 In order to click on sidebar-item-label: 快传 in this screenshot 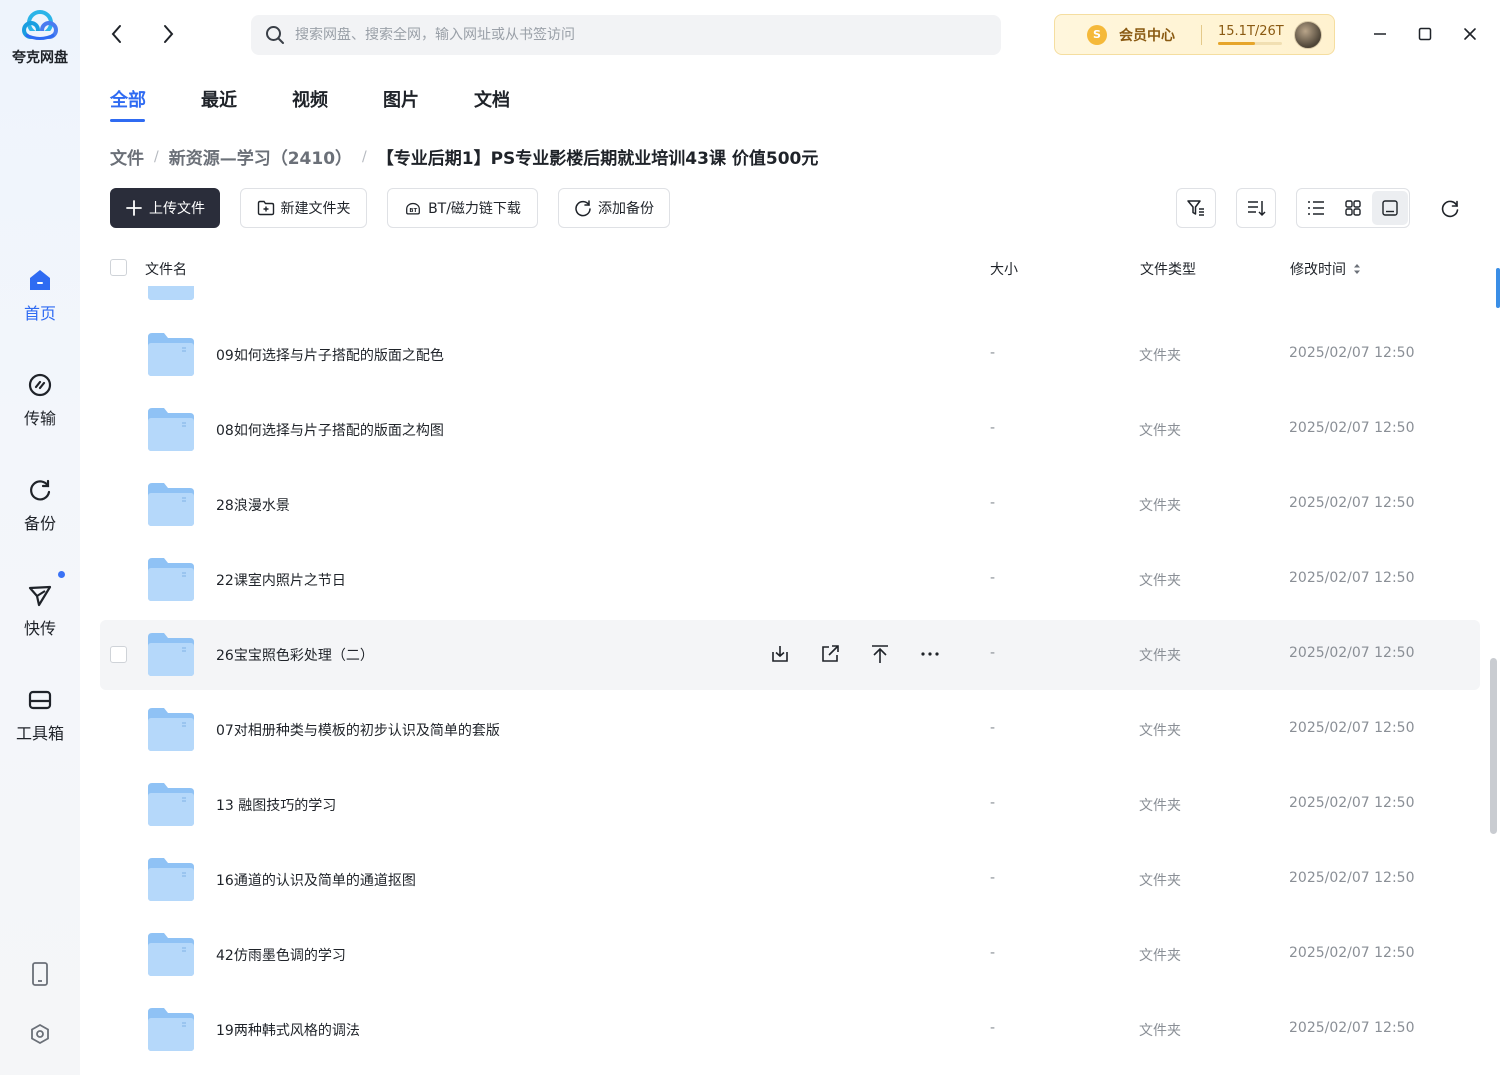, I will do `click(39, 628)`.